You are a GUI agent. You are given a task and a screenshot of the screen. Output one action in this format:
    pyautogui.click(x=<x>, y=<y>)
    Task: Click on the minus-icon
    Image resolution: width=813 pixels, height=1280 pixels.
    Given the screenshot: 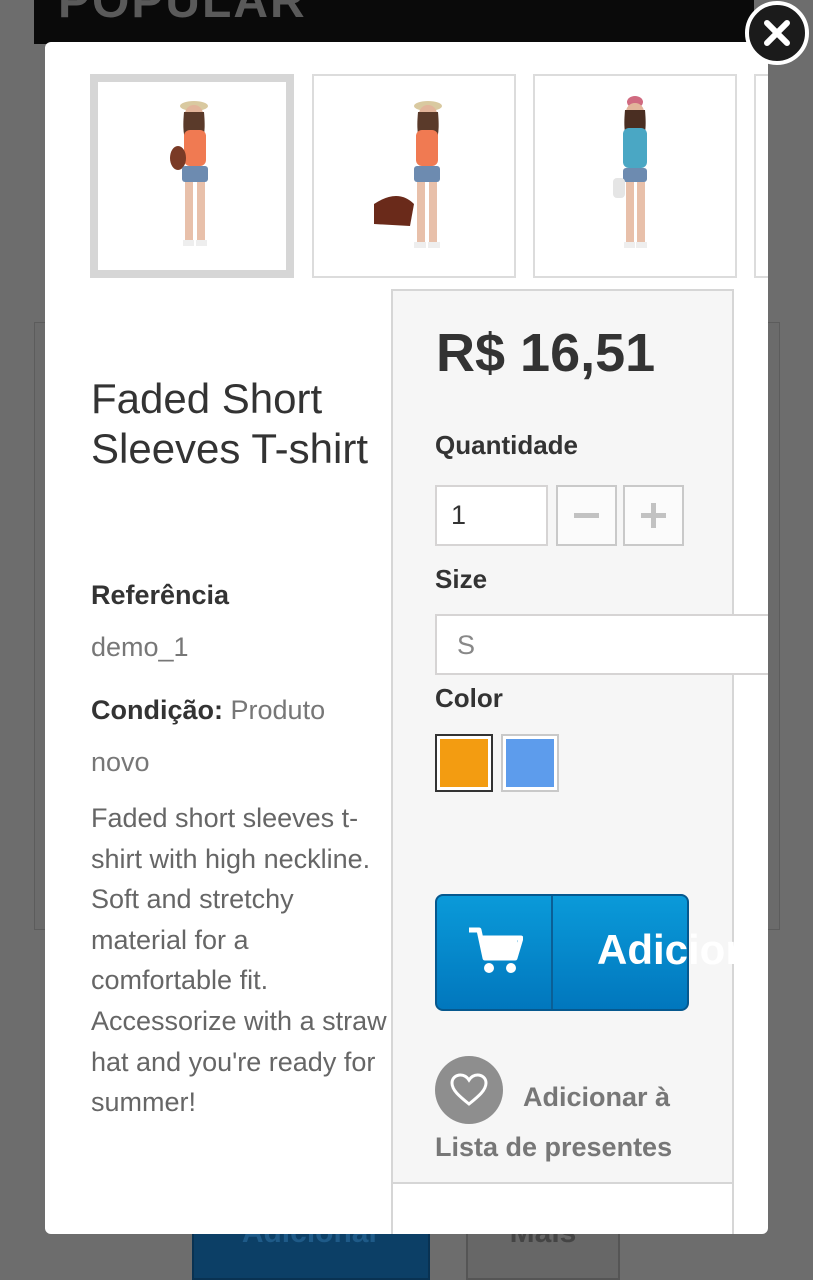 What is the action you would take?
    pyautogui.click(x=586, y=515)
    